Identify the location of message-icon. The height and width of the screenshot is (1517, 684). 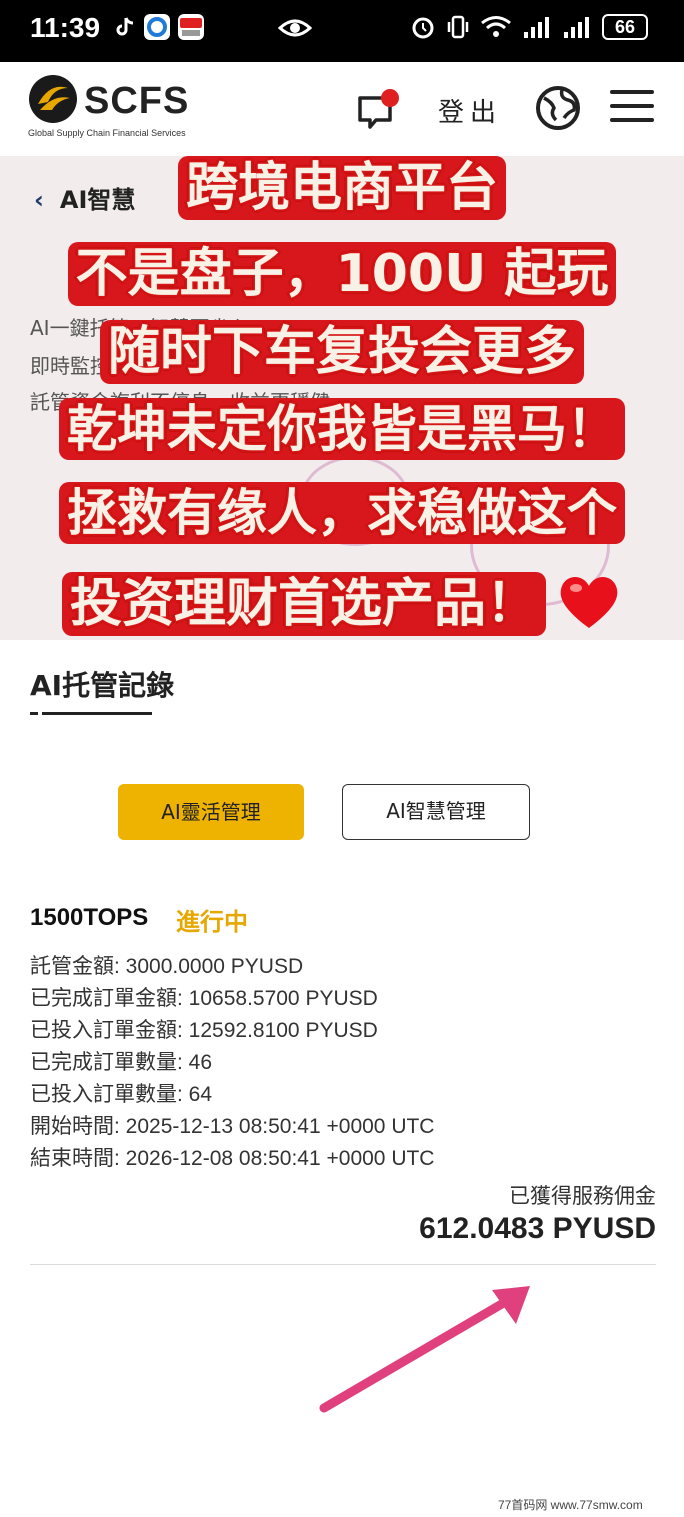
(378, 109).